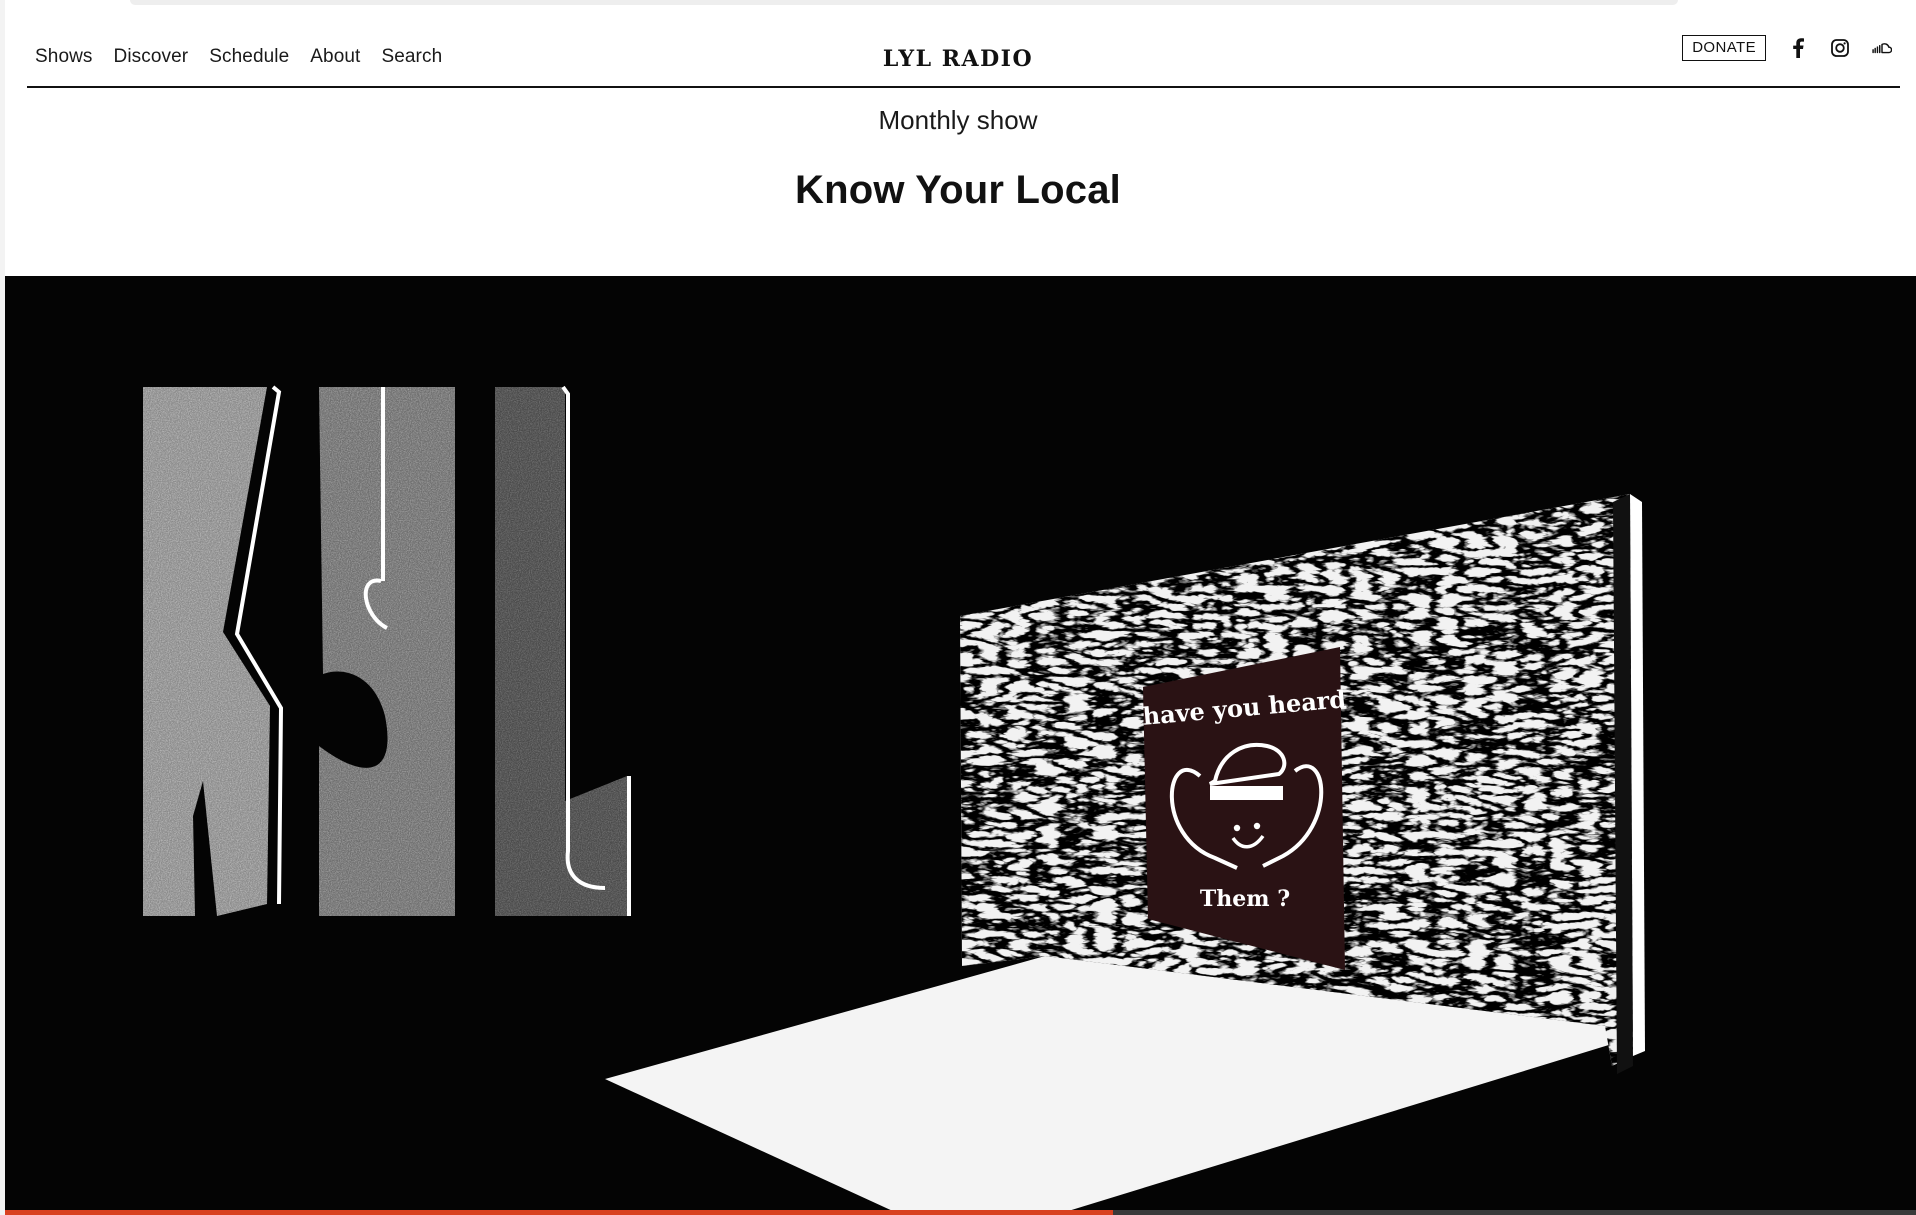 The width and height of the screenshot is (1916, 1215). I want to click on player-progress-bar, so click(960, 1212).